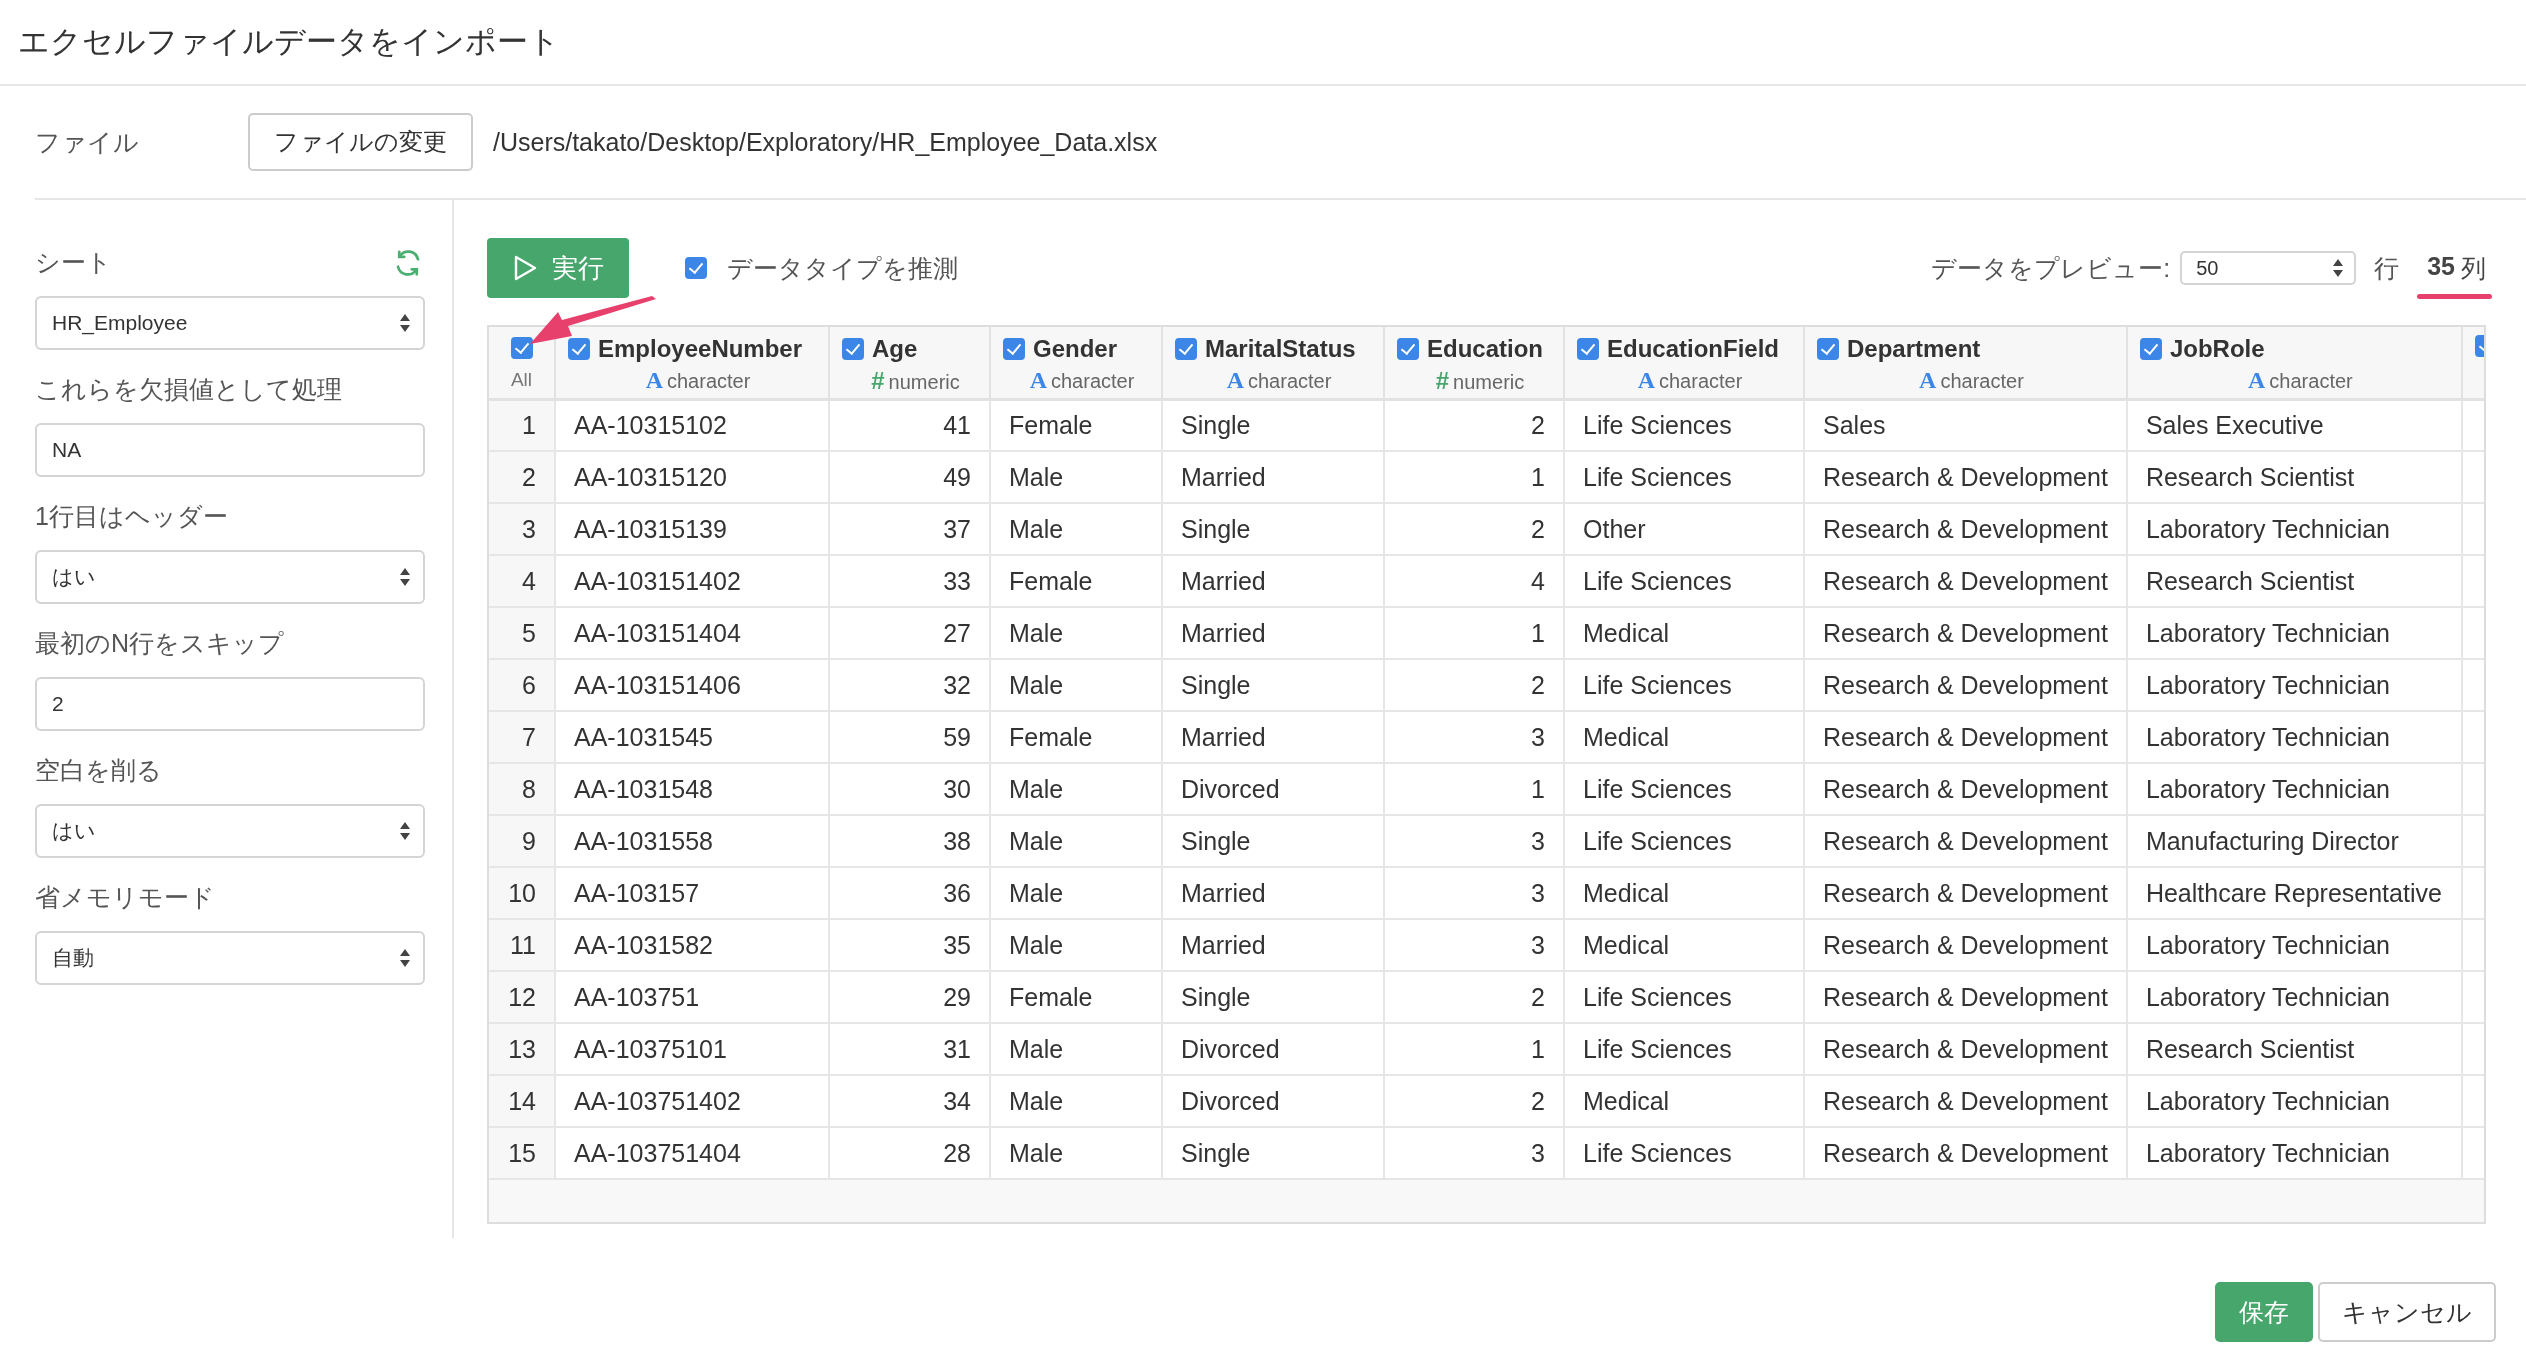  What do you see at coordinates (909, 737) in the screenshot?
I see `table-cell: 59` at bounding box center [909, 737].